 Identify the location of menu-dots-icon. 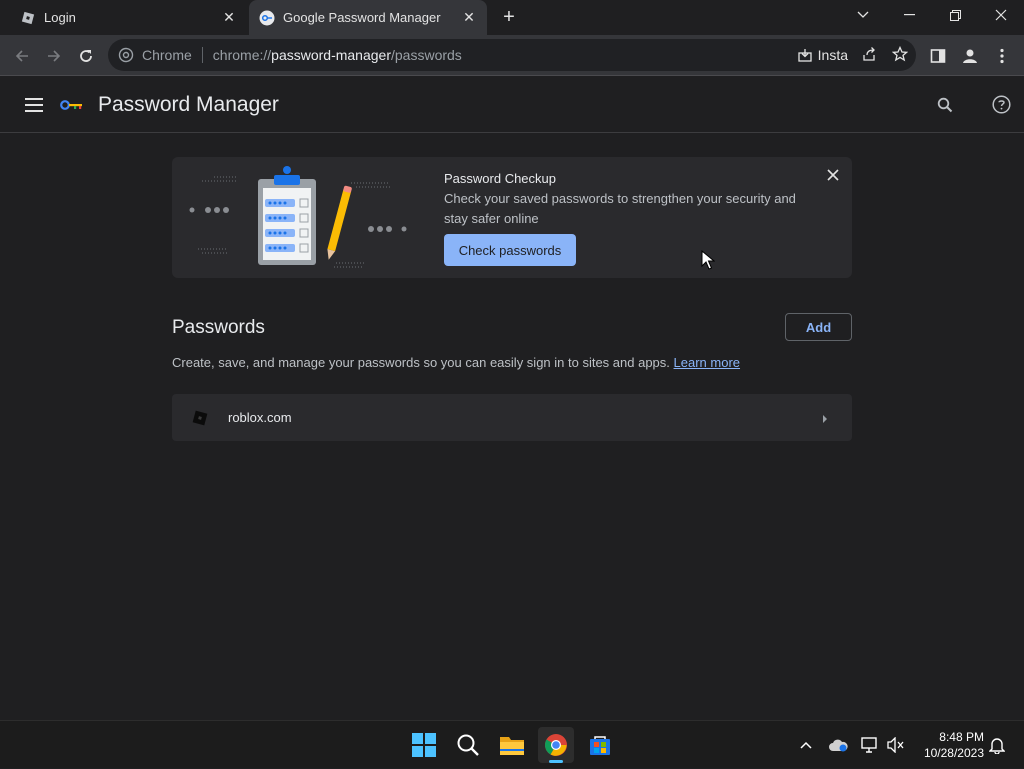
(1002, 56).